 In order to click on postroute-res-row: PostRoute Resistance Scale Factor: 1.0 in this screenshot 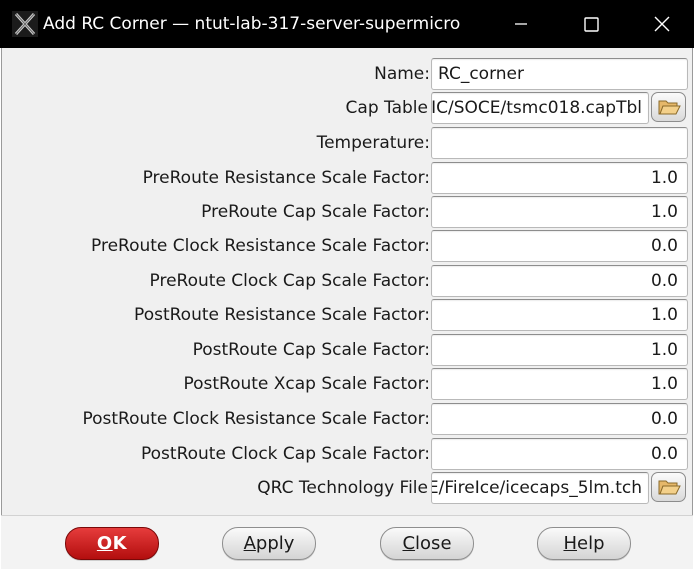, I will do `click(347, 315)`.